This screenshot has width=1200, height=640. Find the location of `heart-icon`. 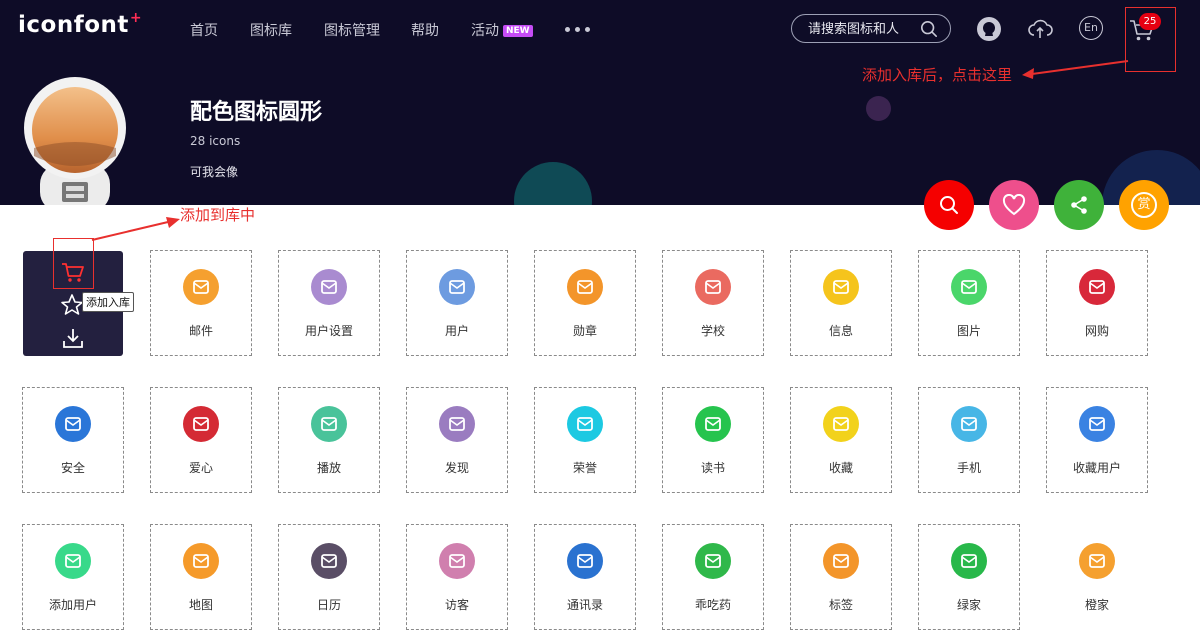

heart-icon is located at coordinates (1014, 205).